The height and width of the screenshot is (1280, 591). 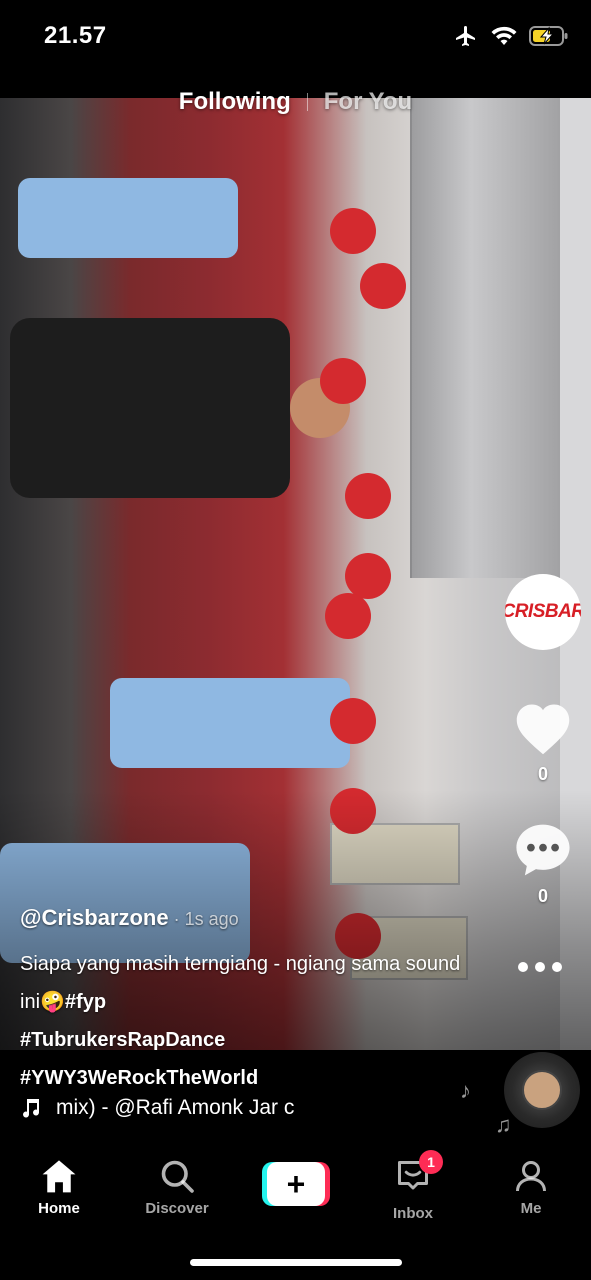 What do you see at coordinates (542, 896) in the screenshot?
I see `comment-count: 0` at bounding box center [542, 896].